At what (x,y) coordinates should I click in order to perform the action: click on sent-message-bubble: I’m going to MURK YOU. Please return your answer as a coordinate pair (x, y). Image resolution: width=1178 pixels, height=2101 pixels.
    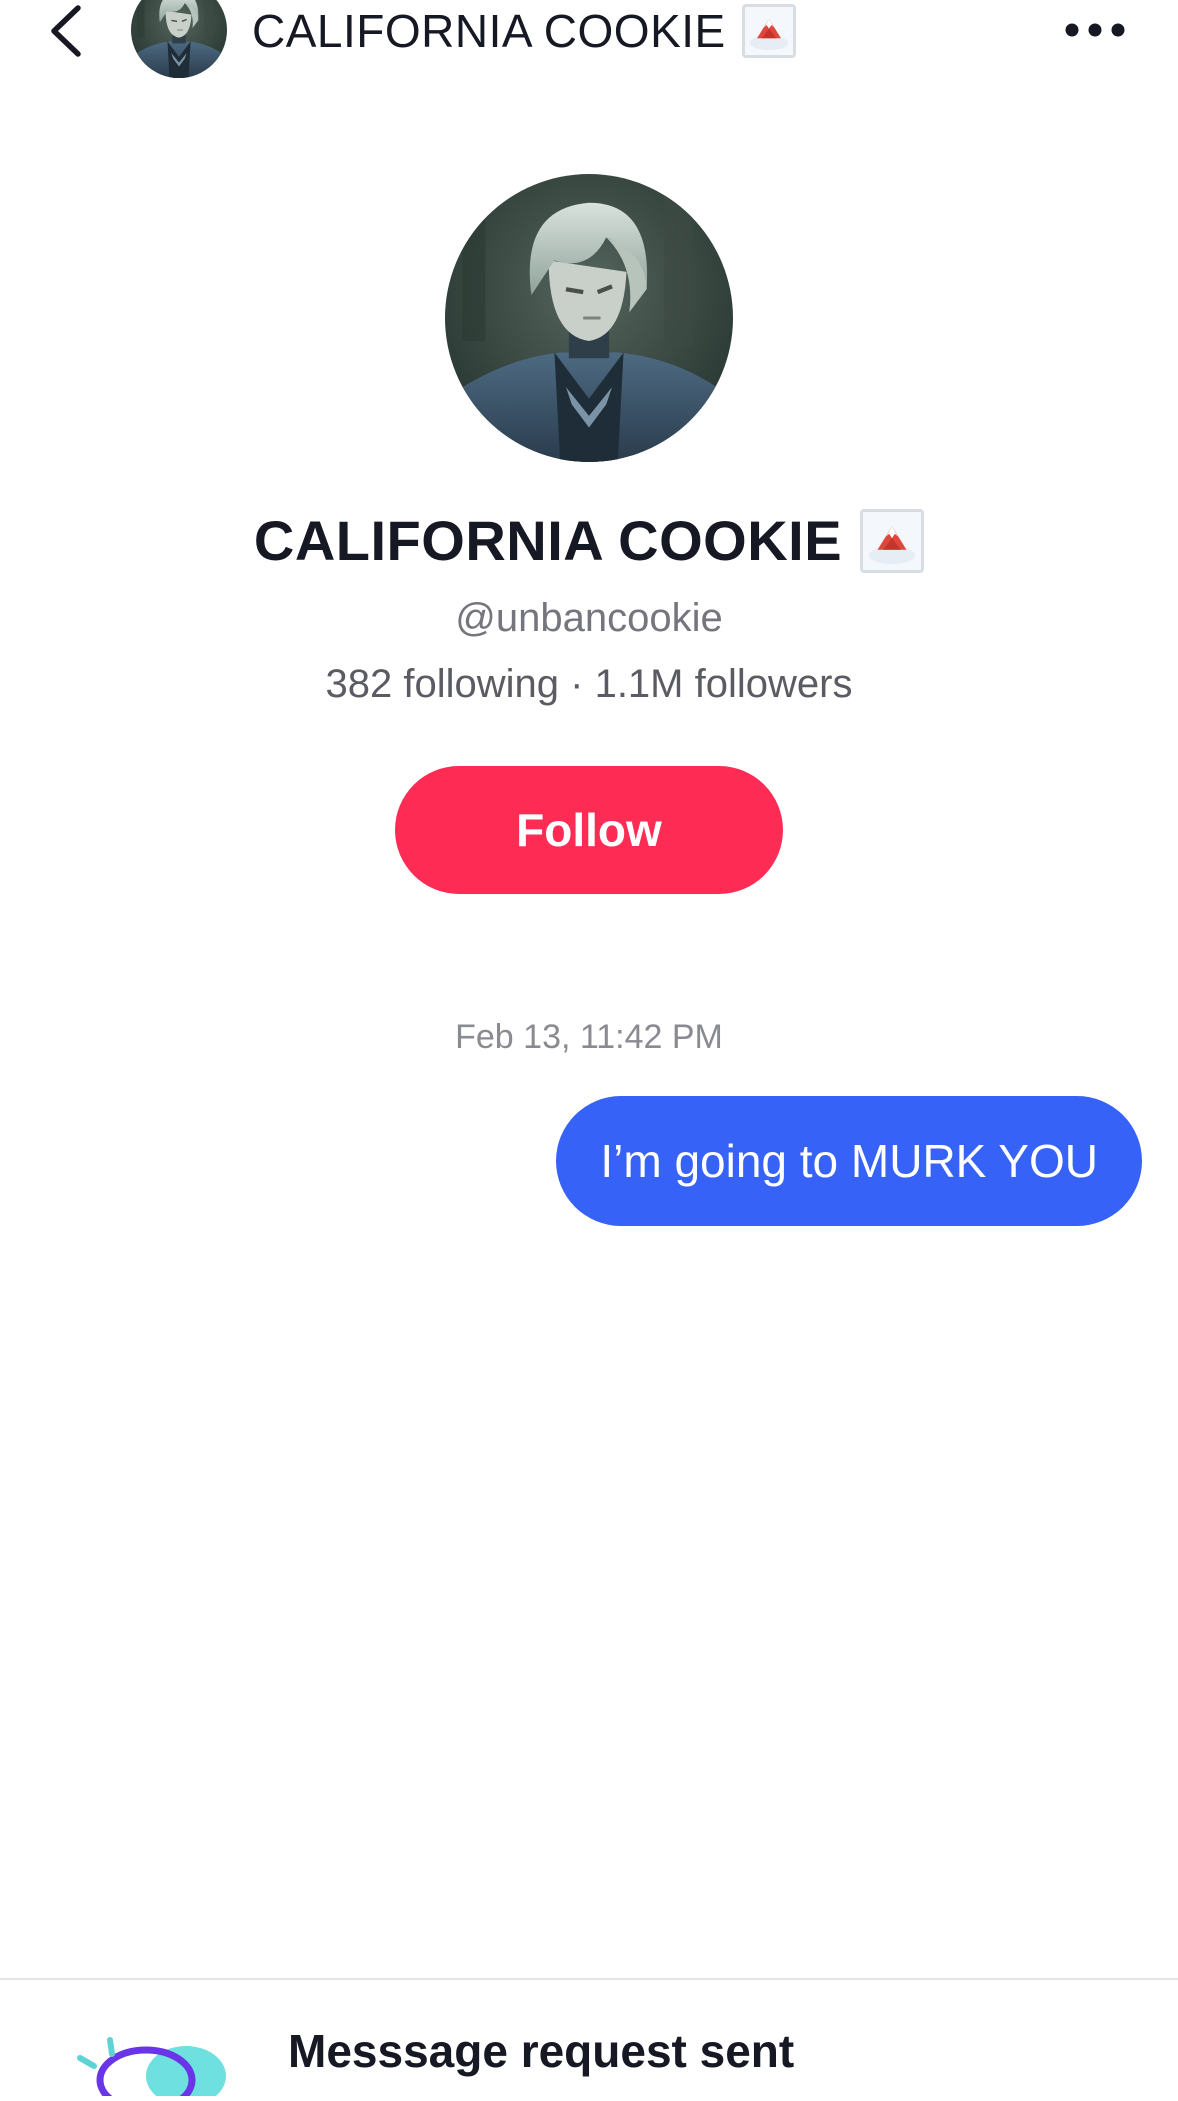
    Looking at the image, I should click on (849, 1161).